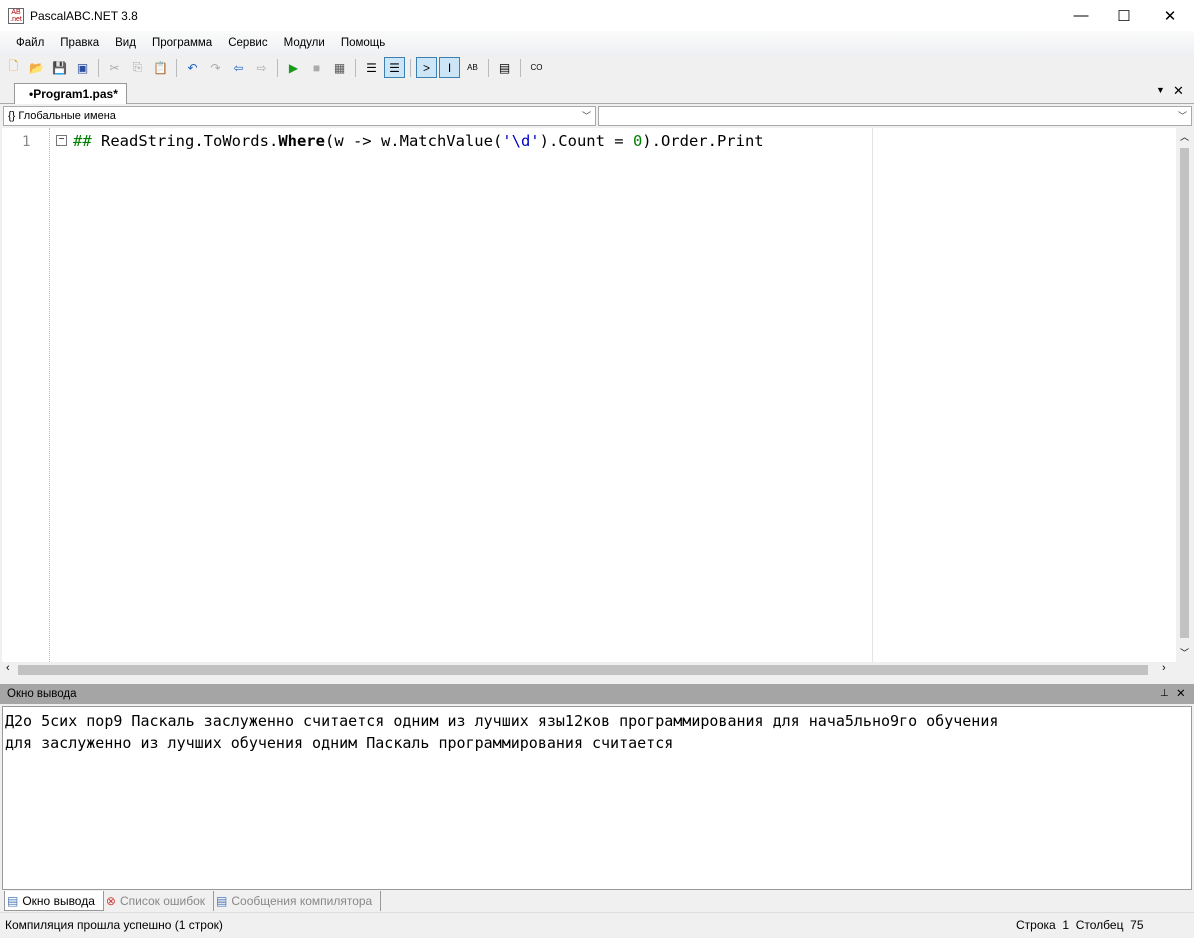  I want to click on error-list-icon: ⊗, so click(110, 901).